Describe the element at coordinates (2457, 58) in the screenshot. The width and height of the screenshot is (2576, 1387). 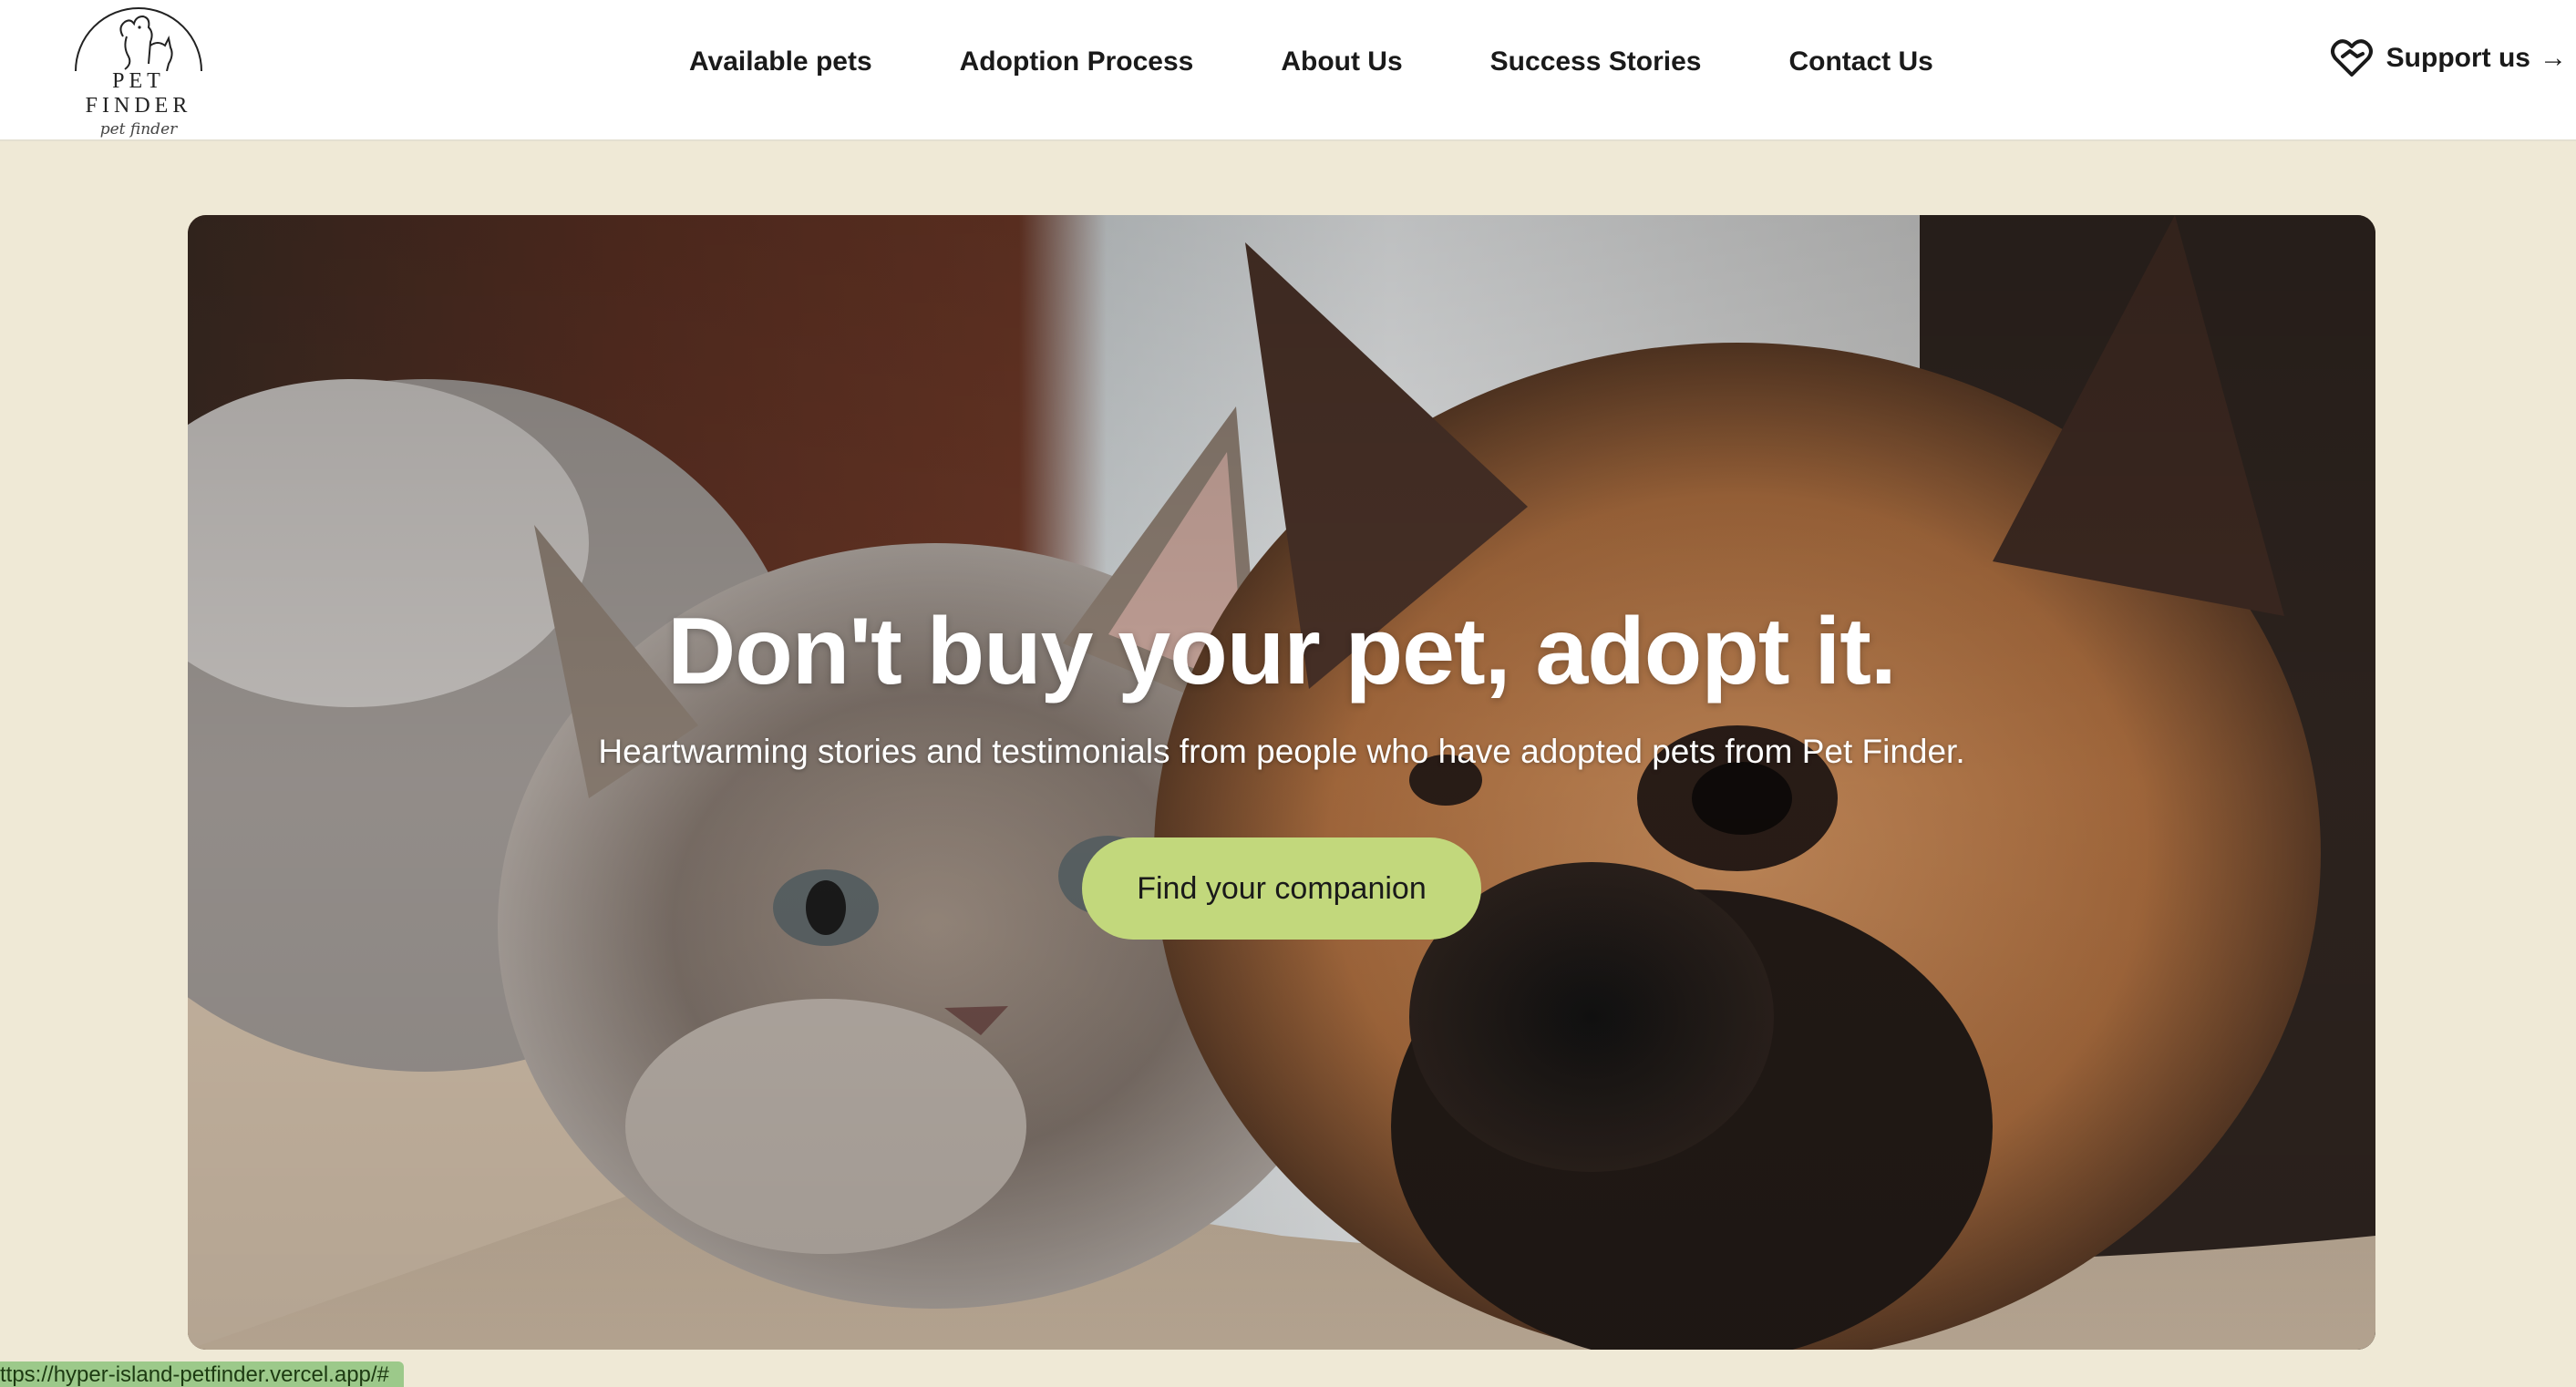
I see `support-us-label: Support us` at that location.